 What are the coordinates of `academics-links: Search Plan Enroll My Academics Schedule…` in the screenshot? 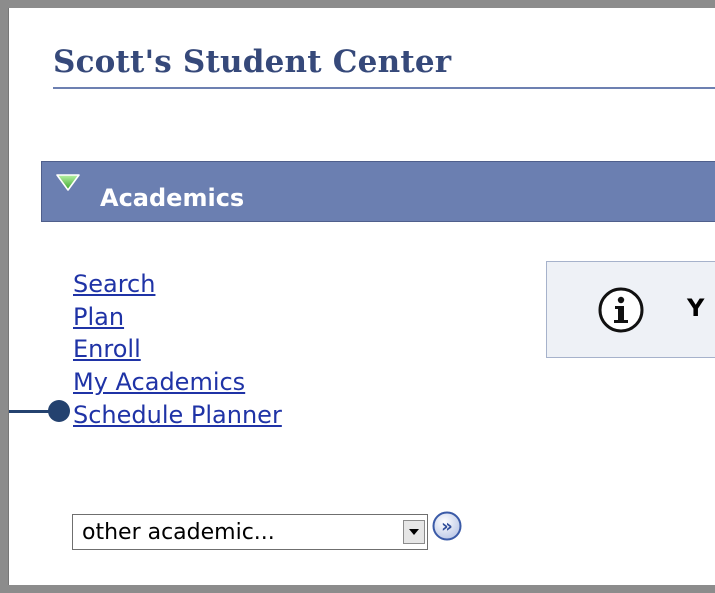 It's located at (177, 350).